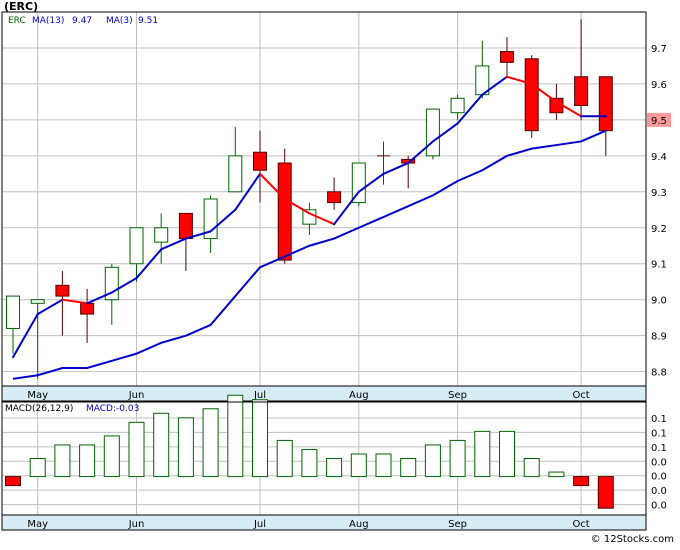 The height and width of the screenshot is (550, 680). Describe the element at coordinates (632, 539) in the screenshot. I see `credit-text: © 12Stocks.com` at that location.